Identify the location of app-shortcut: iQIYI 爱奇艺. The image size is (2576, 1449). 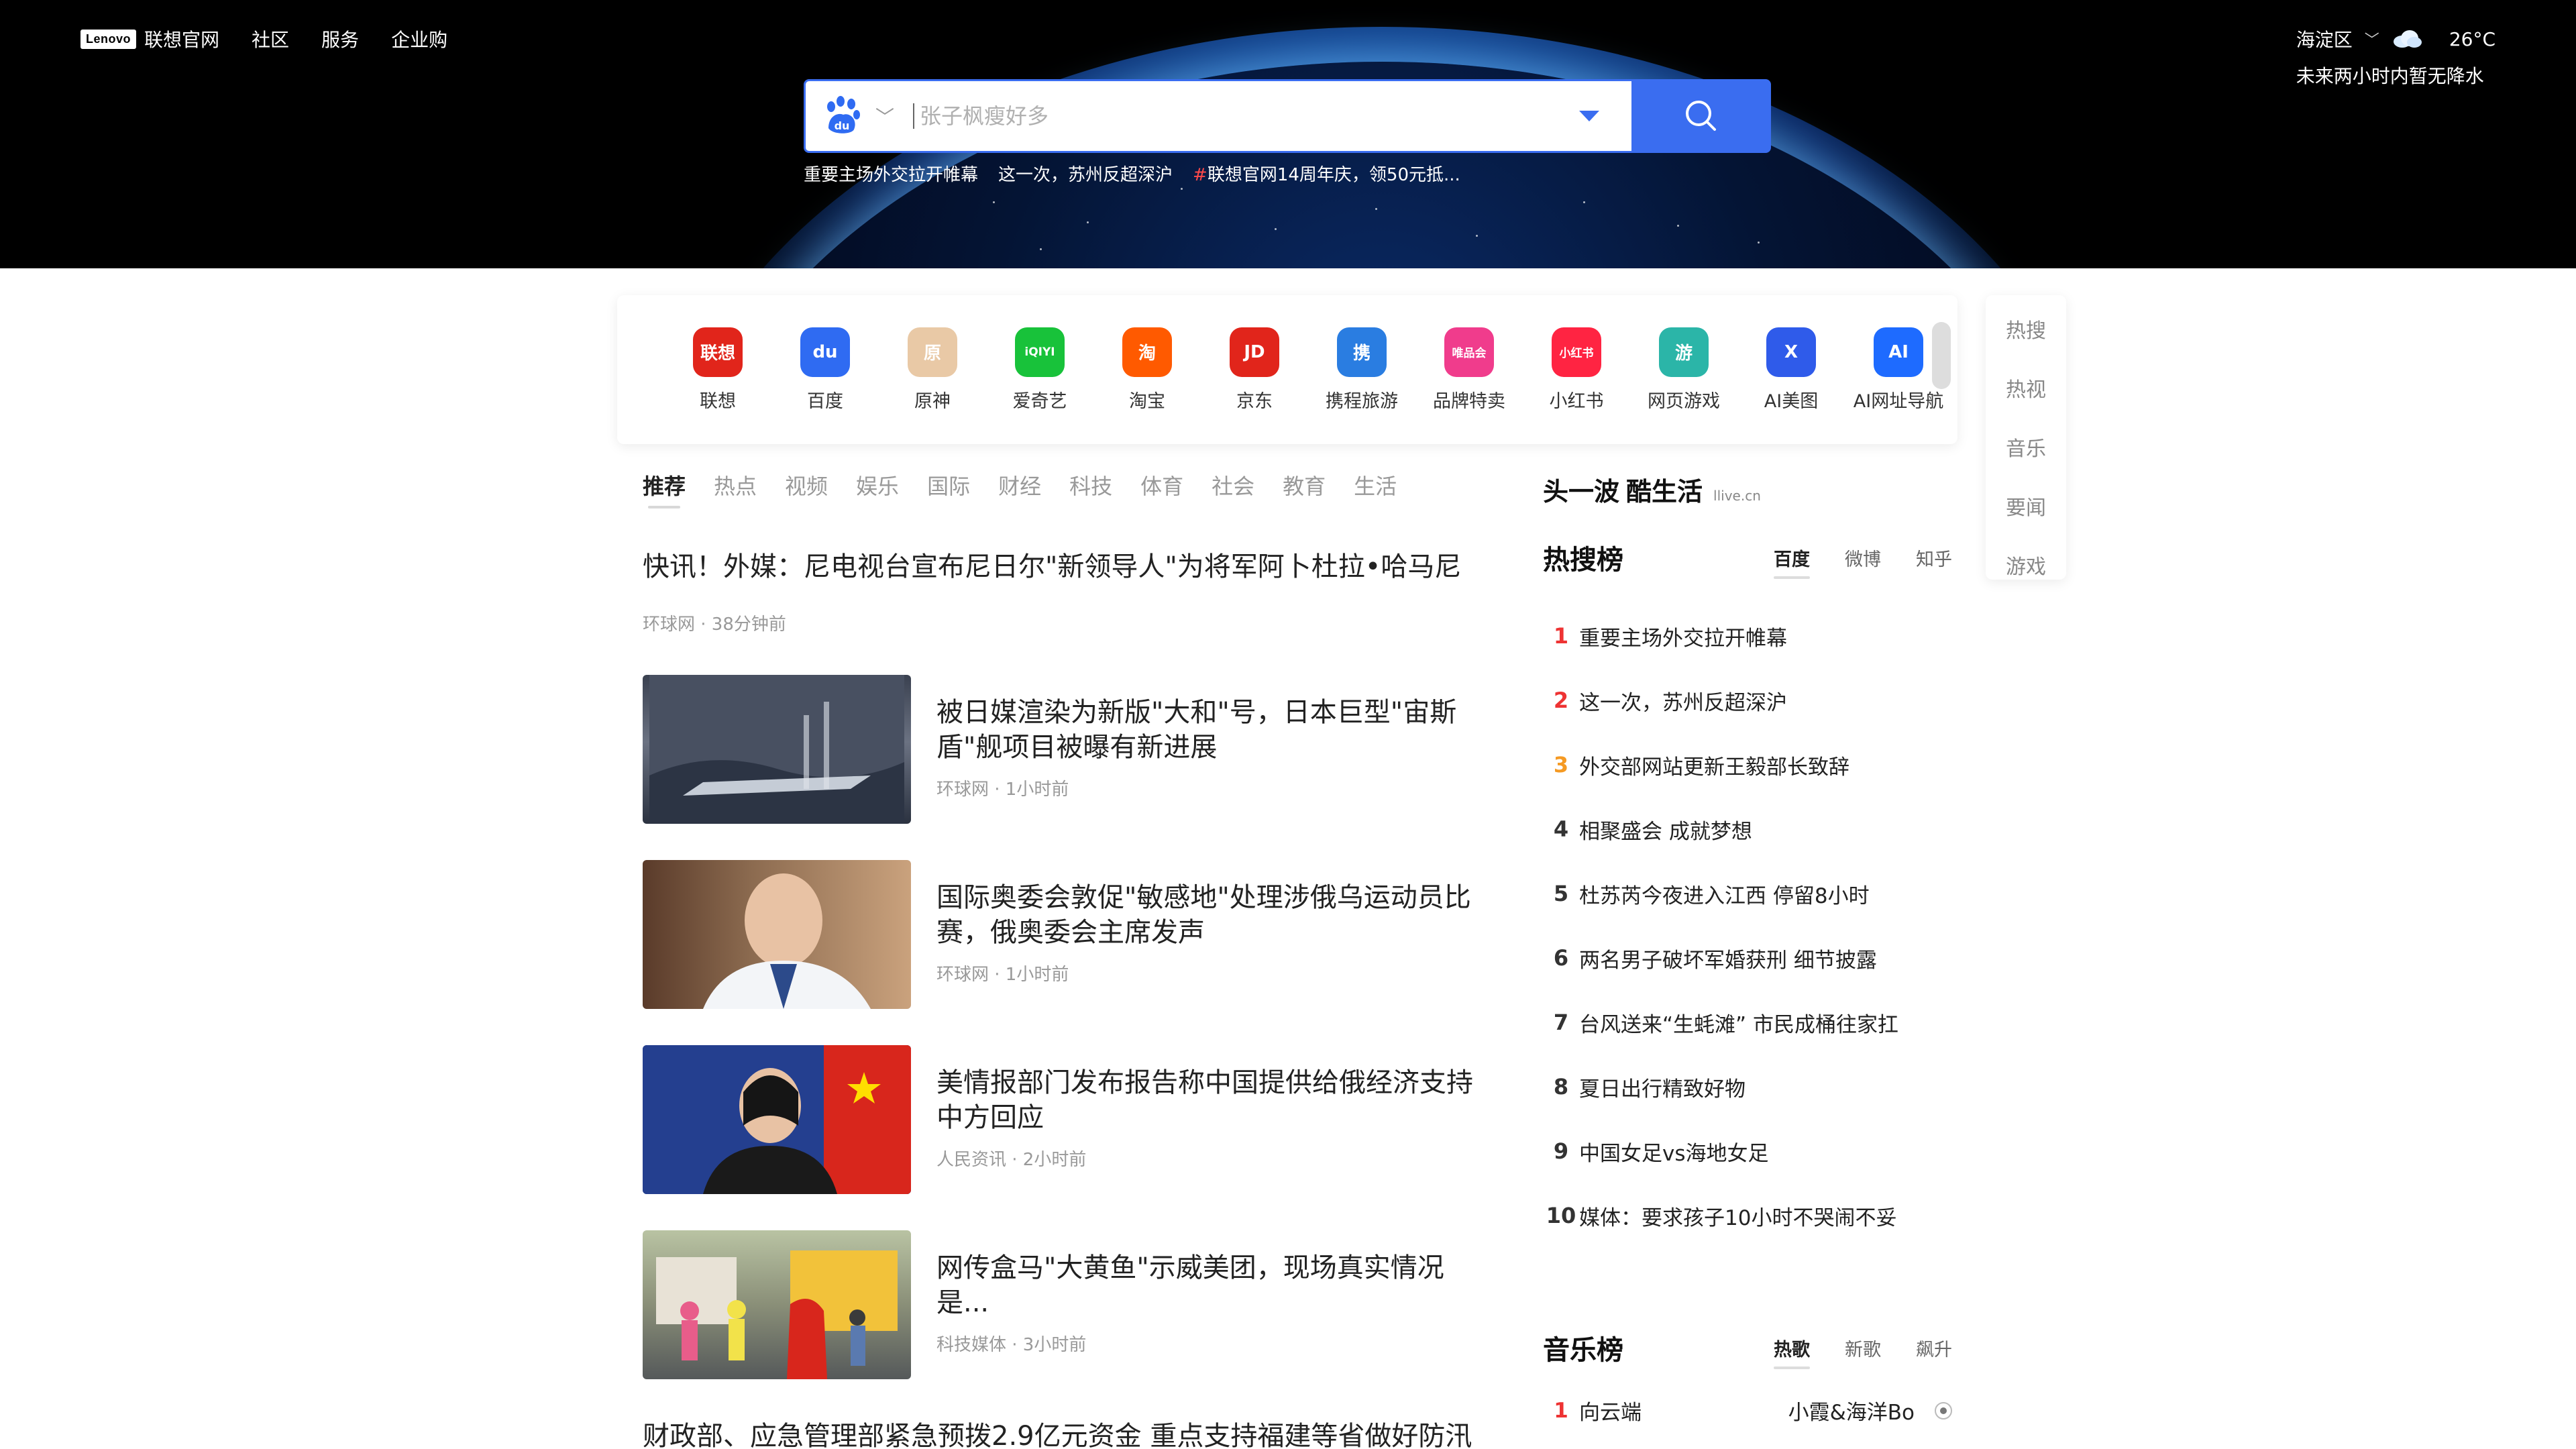
(1039, 370).